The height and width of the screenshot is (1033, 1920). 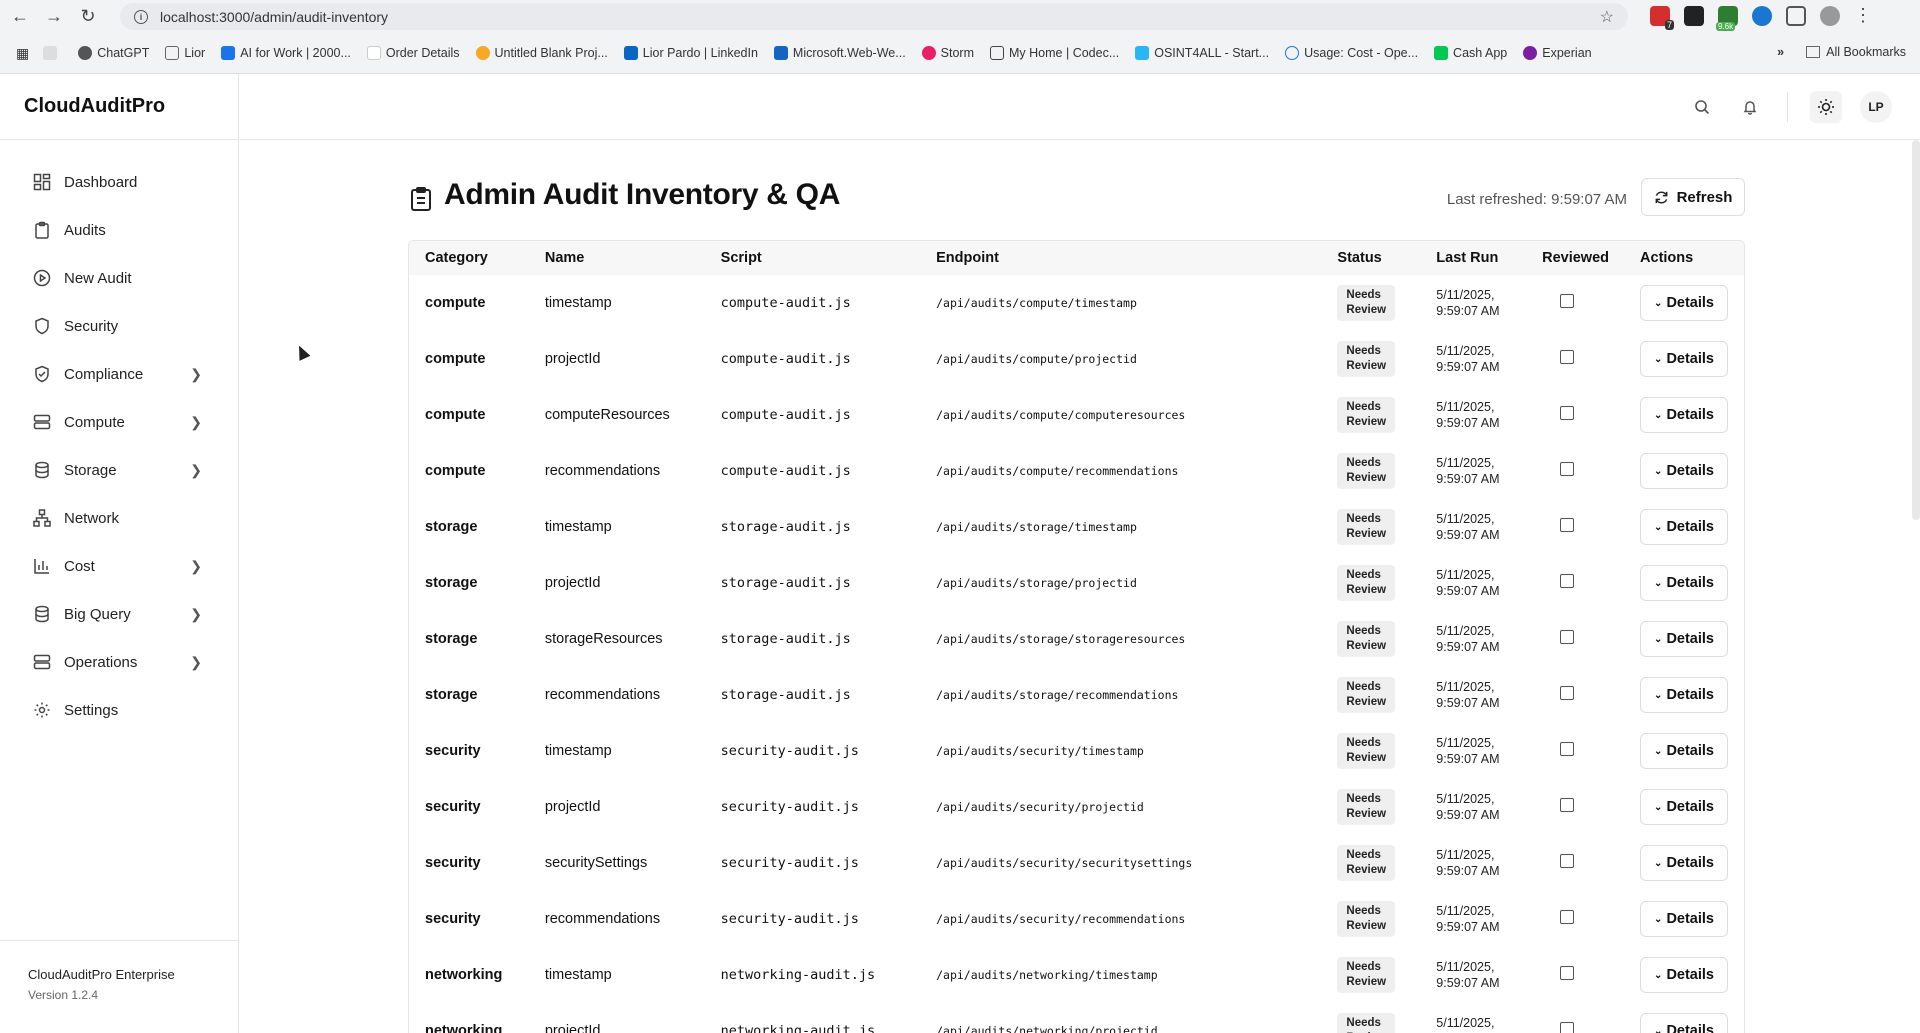 What do you see at coordinates (798, 975) in the screenshot?
I see `cell-script: networking-audit.js` at bounding box center [798, 975].